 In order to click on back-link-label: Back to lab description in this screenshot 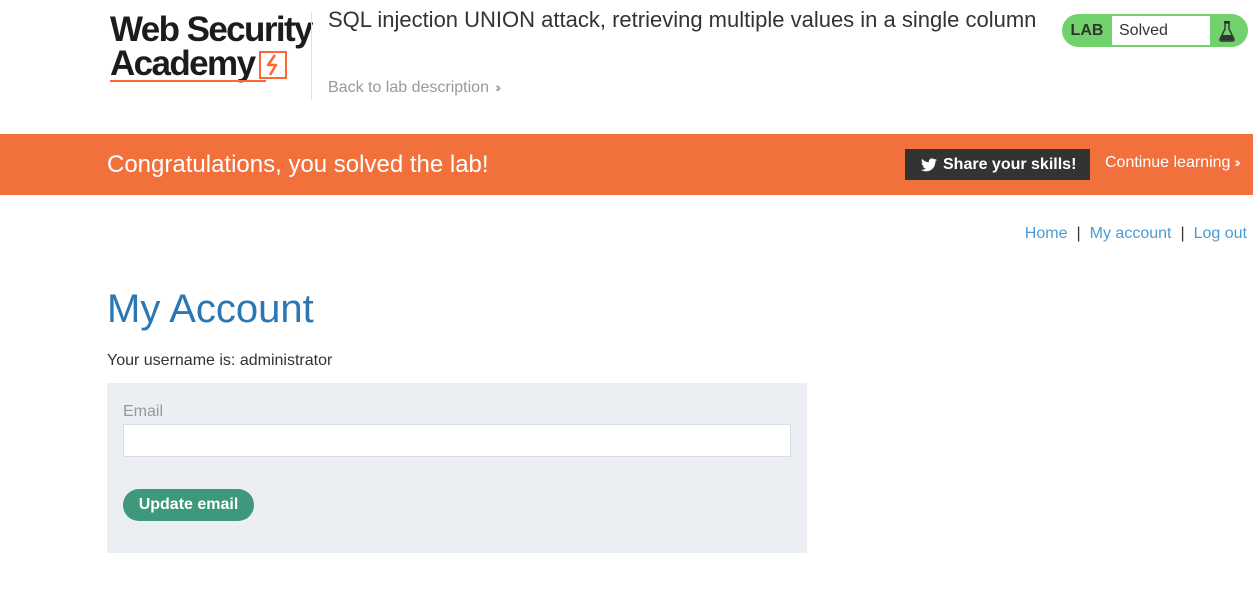, I will do `click(408, 87)`.